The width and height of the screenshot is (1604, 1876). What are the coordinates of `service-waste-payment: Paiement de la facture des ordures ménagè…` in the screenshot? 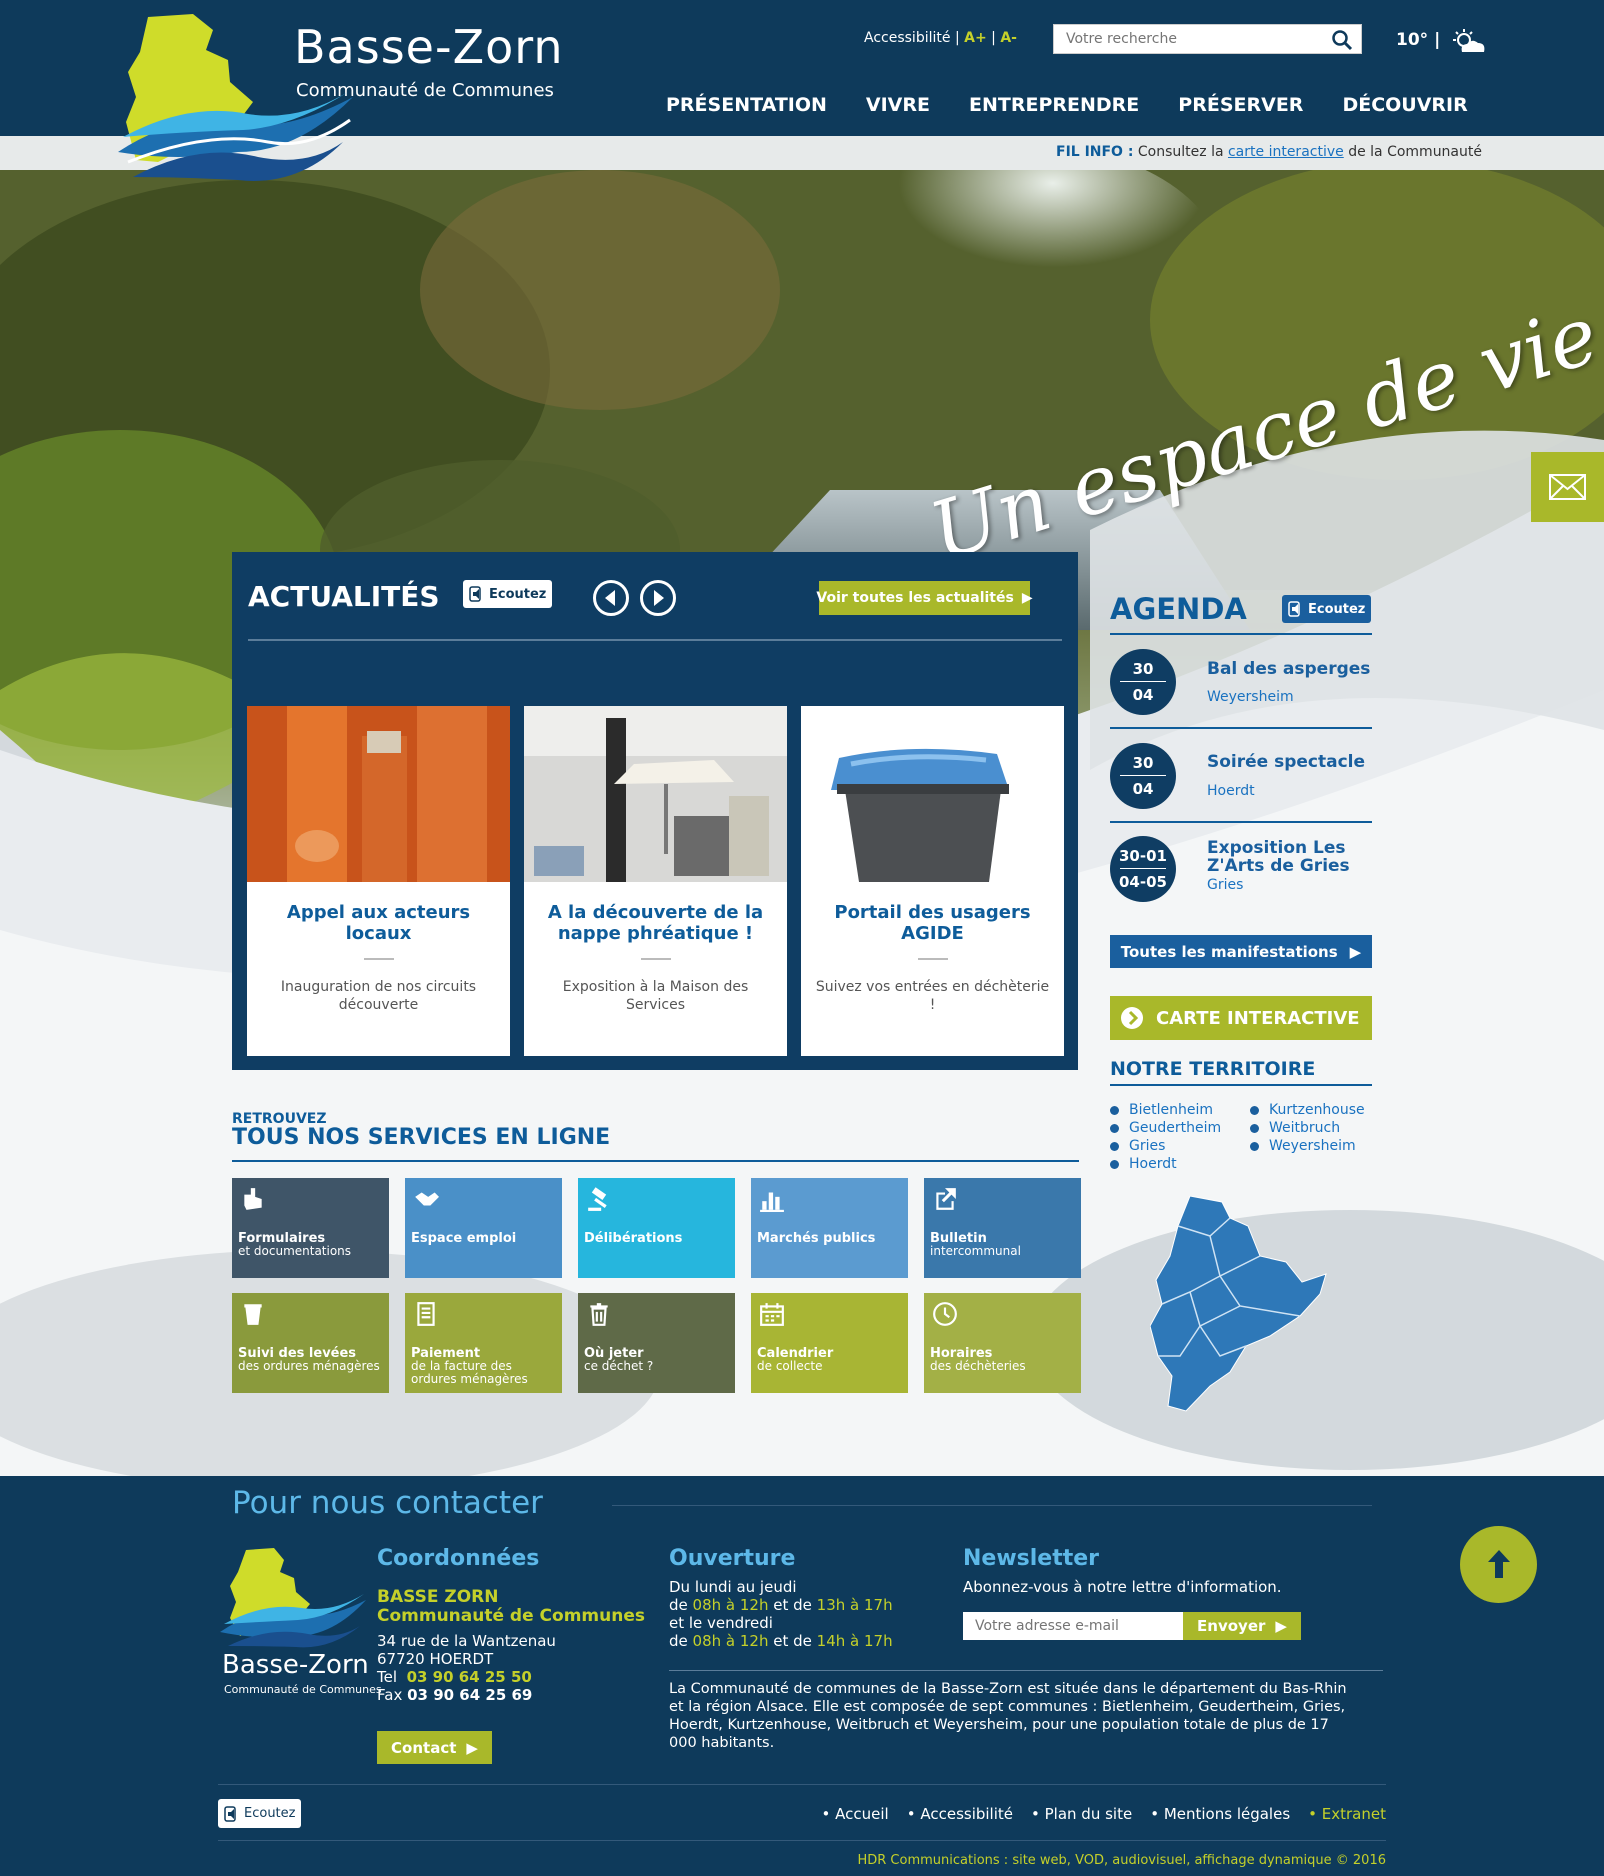 It's located at (483, 1343).